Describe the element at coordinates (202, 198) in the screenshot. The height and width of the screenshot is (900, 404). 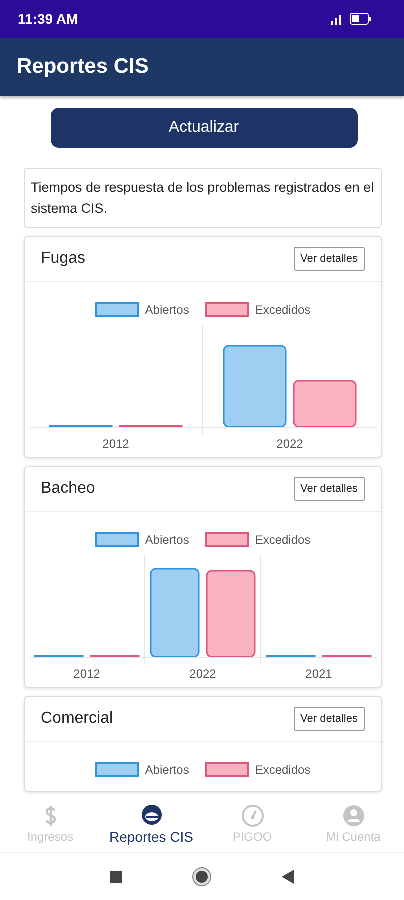
I see `description-text: Tiempos de respuesta de los problemas registrados en el sistema CIS.` at that location.